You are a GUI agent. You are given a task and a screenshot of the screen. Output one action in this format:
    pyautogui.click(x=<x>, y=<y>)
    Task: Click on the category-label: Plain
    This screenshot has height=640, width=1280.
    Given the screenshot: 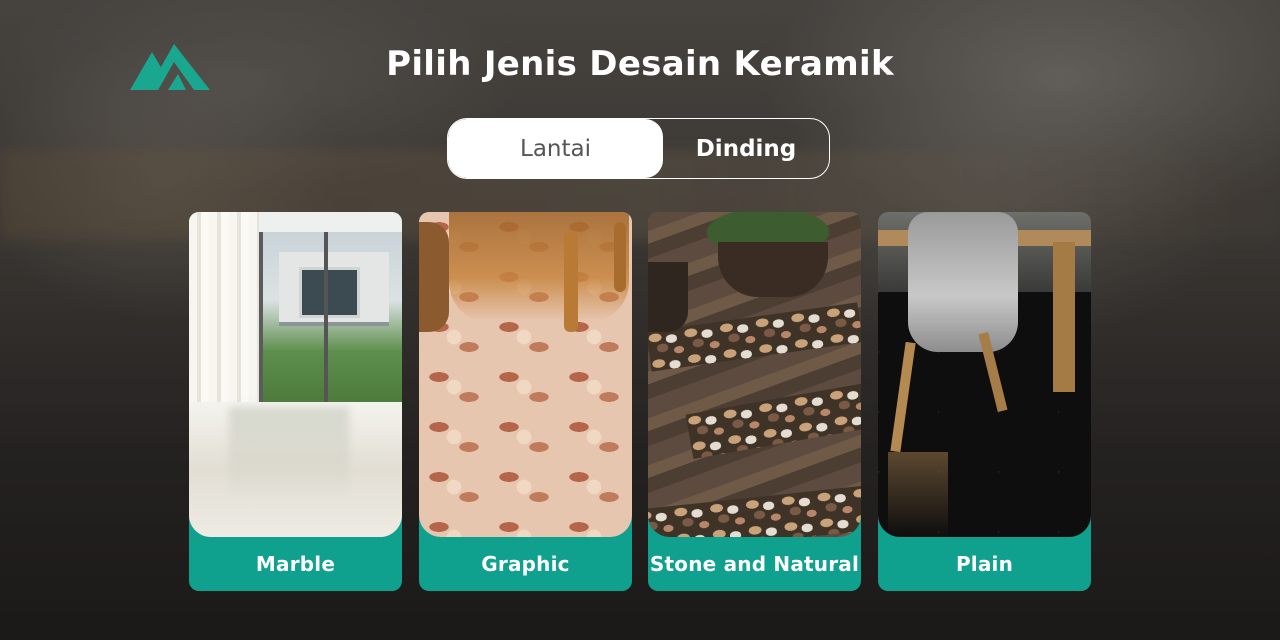 What is the action you would take?
    pyautogui.click(x=984, y=564)
    